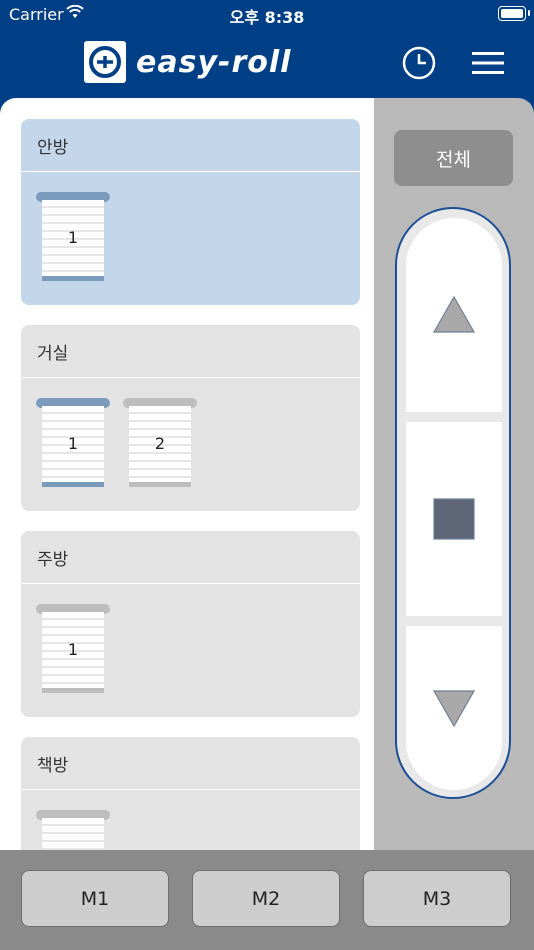 This screenshot has height=950, width=534. What do you see at coordinates (190, 212) in the screenshot?
I see `room-card: 안방 1` at bounding box center [190, 212].